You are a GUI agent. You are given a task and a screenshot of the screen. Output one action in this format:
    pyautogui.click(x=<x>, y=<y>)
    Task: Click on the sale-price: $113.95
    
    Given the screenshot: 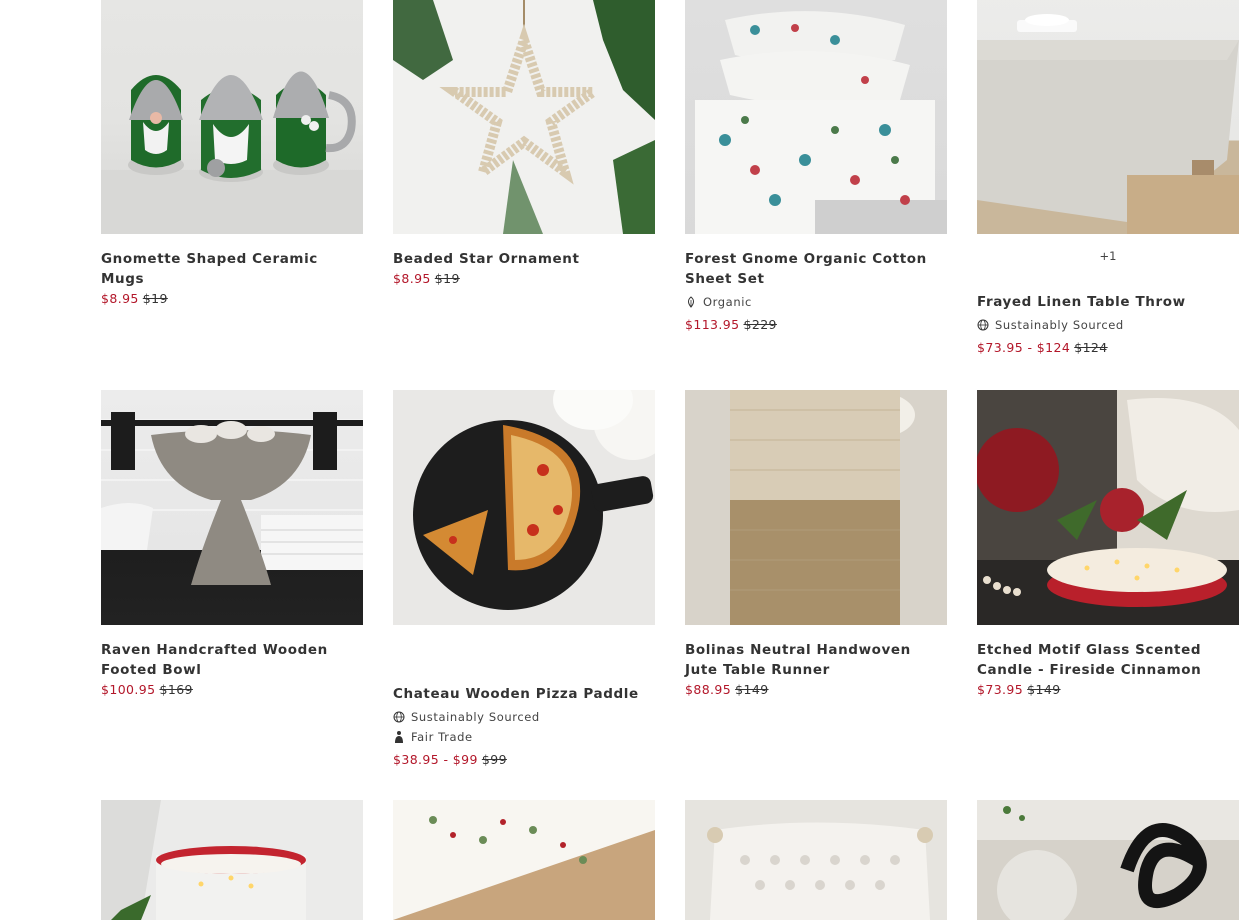 What is the action you would take?
    pyautogui.click(x=712, y=324)
    